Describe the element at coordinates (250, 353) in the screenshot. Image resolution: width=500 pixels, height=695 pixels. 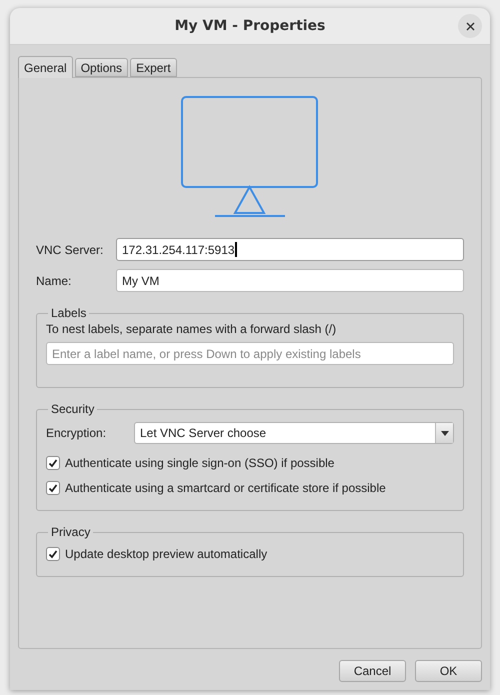
I see `label-input-field: Enter a label name, or press Down to apply existing labels` at that location.